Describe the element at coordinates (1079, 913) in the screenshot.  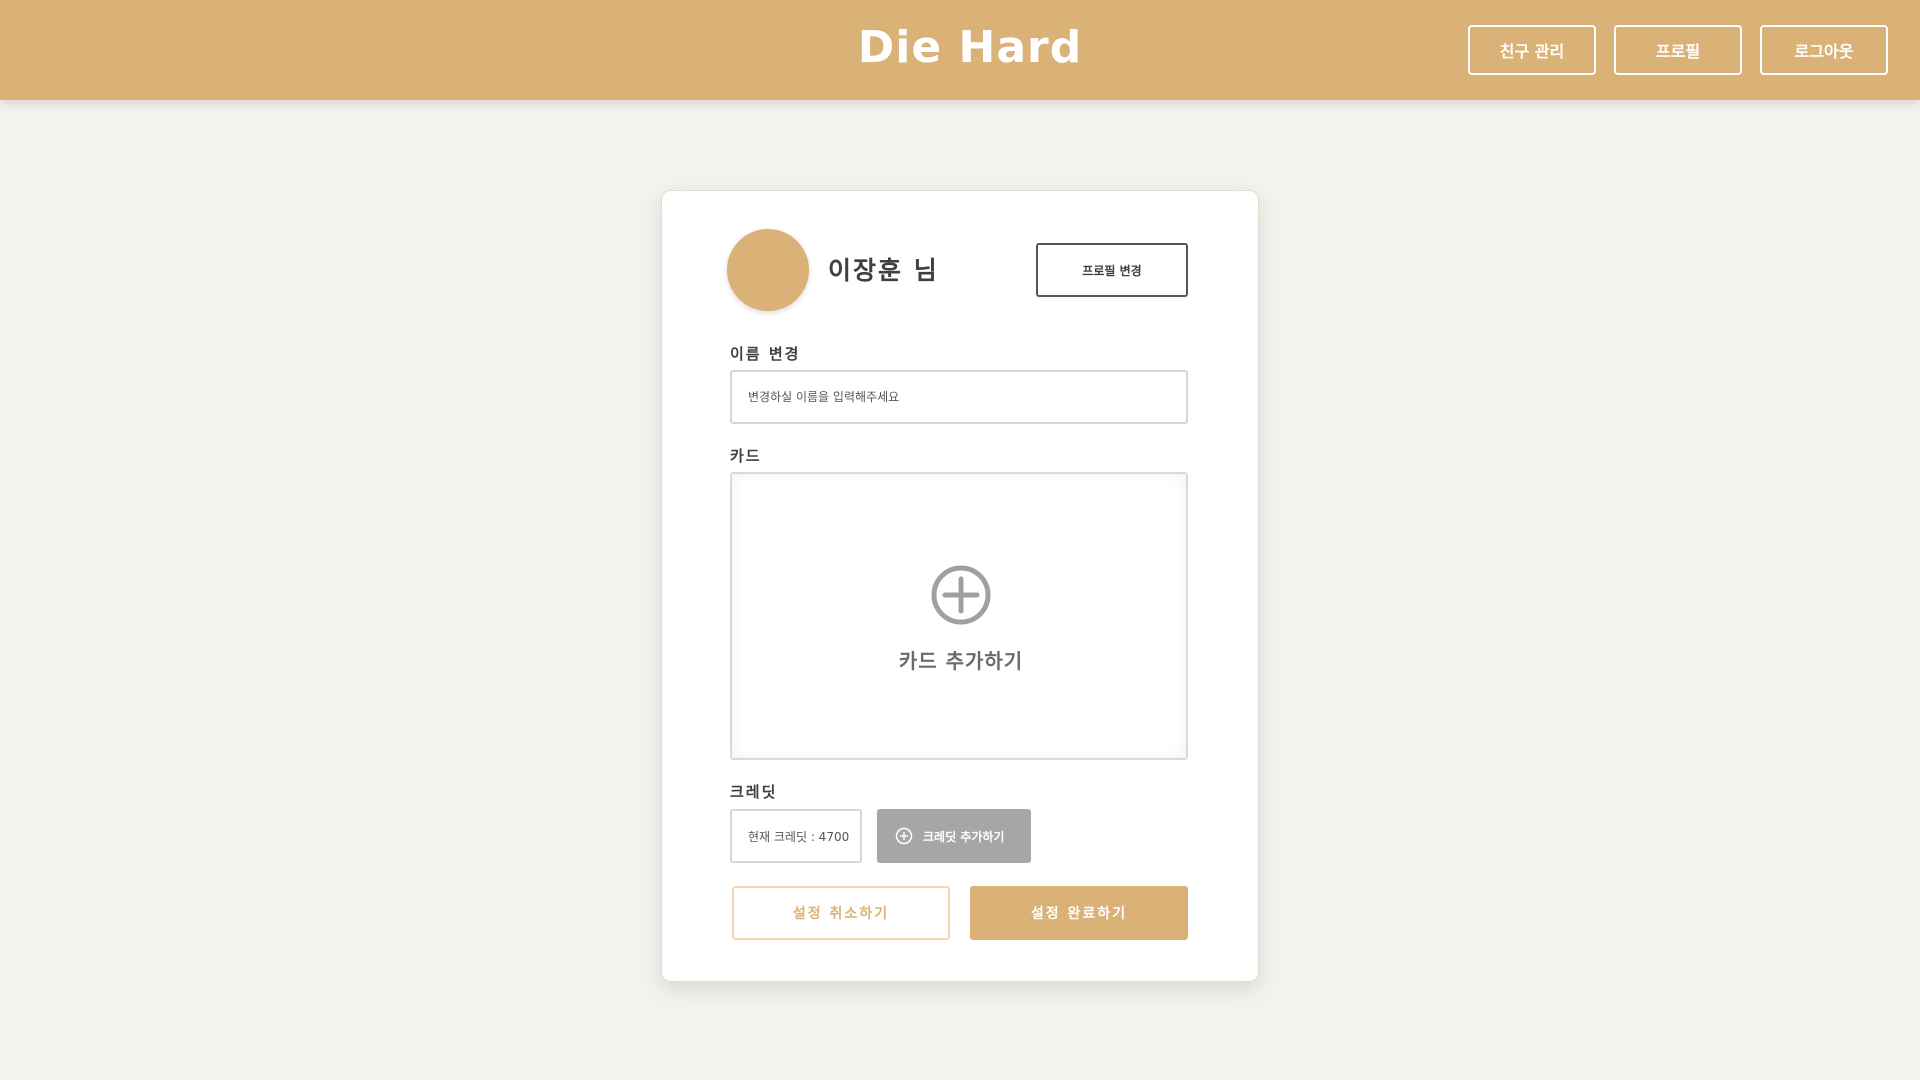
I see `confirm-settings-button: 설정 완료하기` at that location.